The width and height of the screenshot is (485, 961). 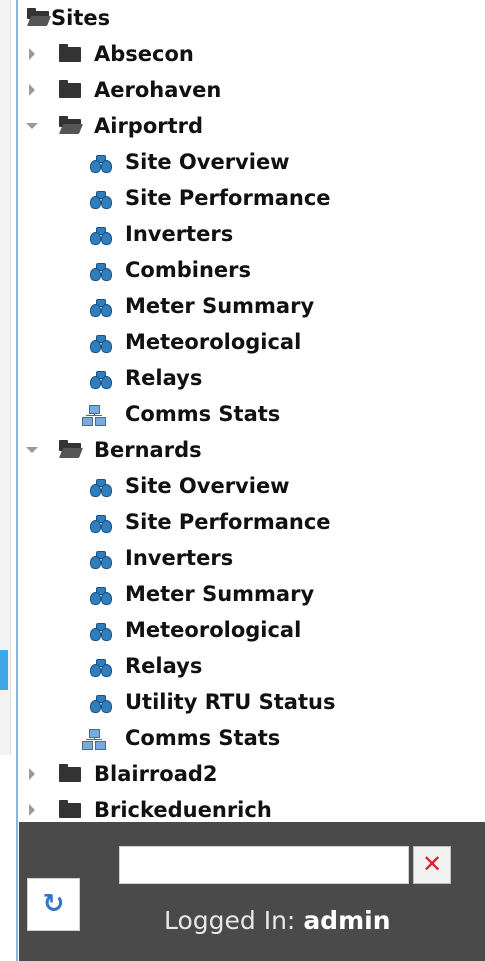 I want to click on close-icon: ✕, so click(x=432, y=864).